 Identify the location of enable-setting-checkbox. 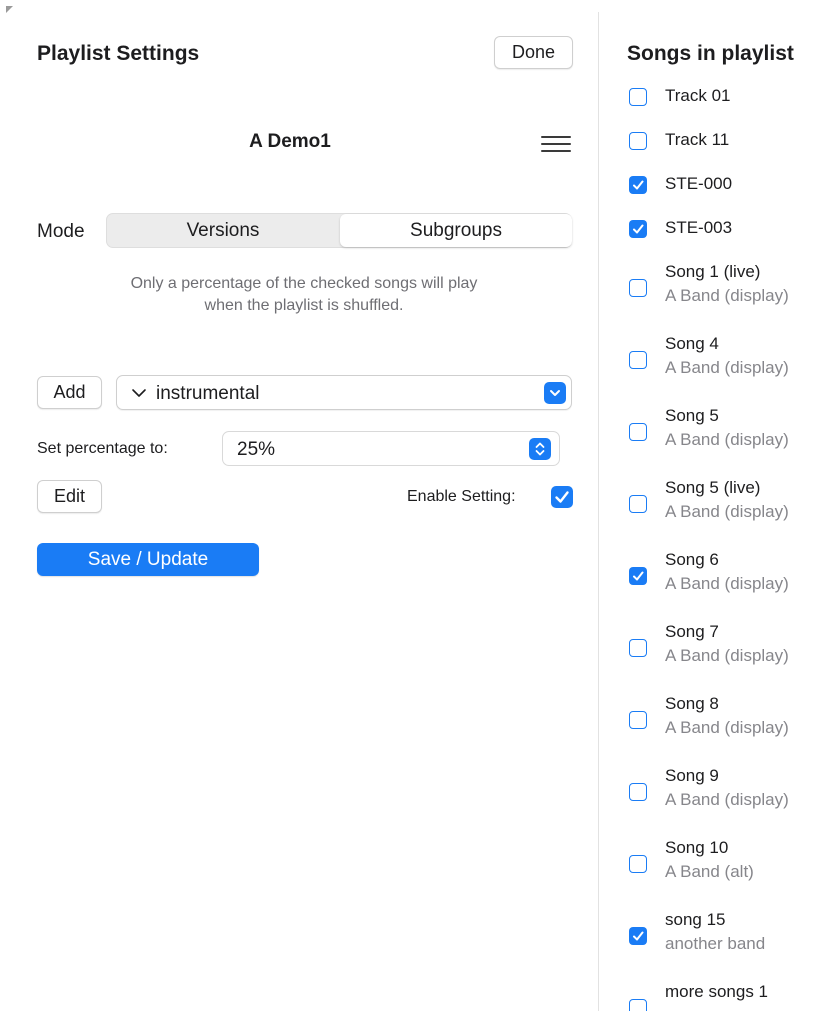
(562, 497).